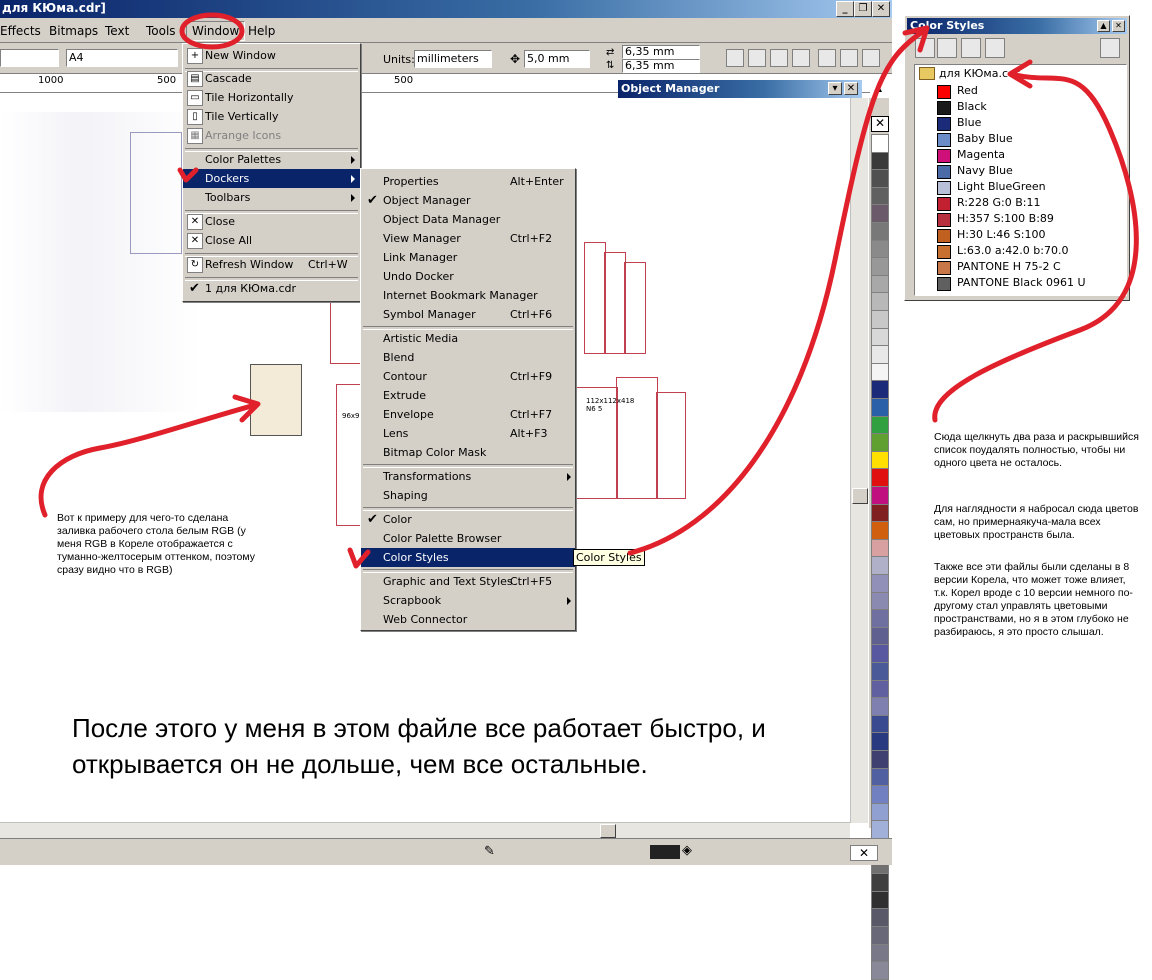 The image size is (1152, 980). What do you see at coordinates (1035, 247) in the screenshot?
I see `annotation-arrow-folder` at bounding box center [1035, 247].